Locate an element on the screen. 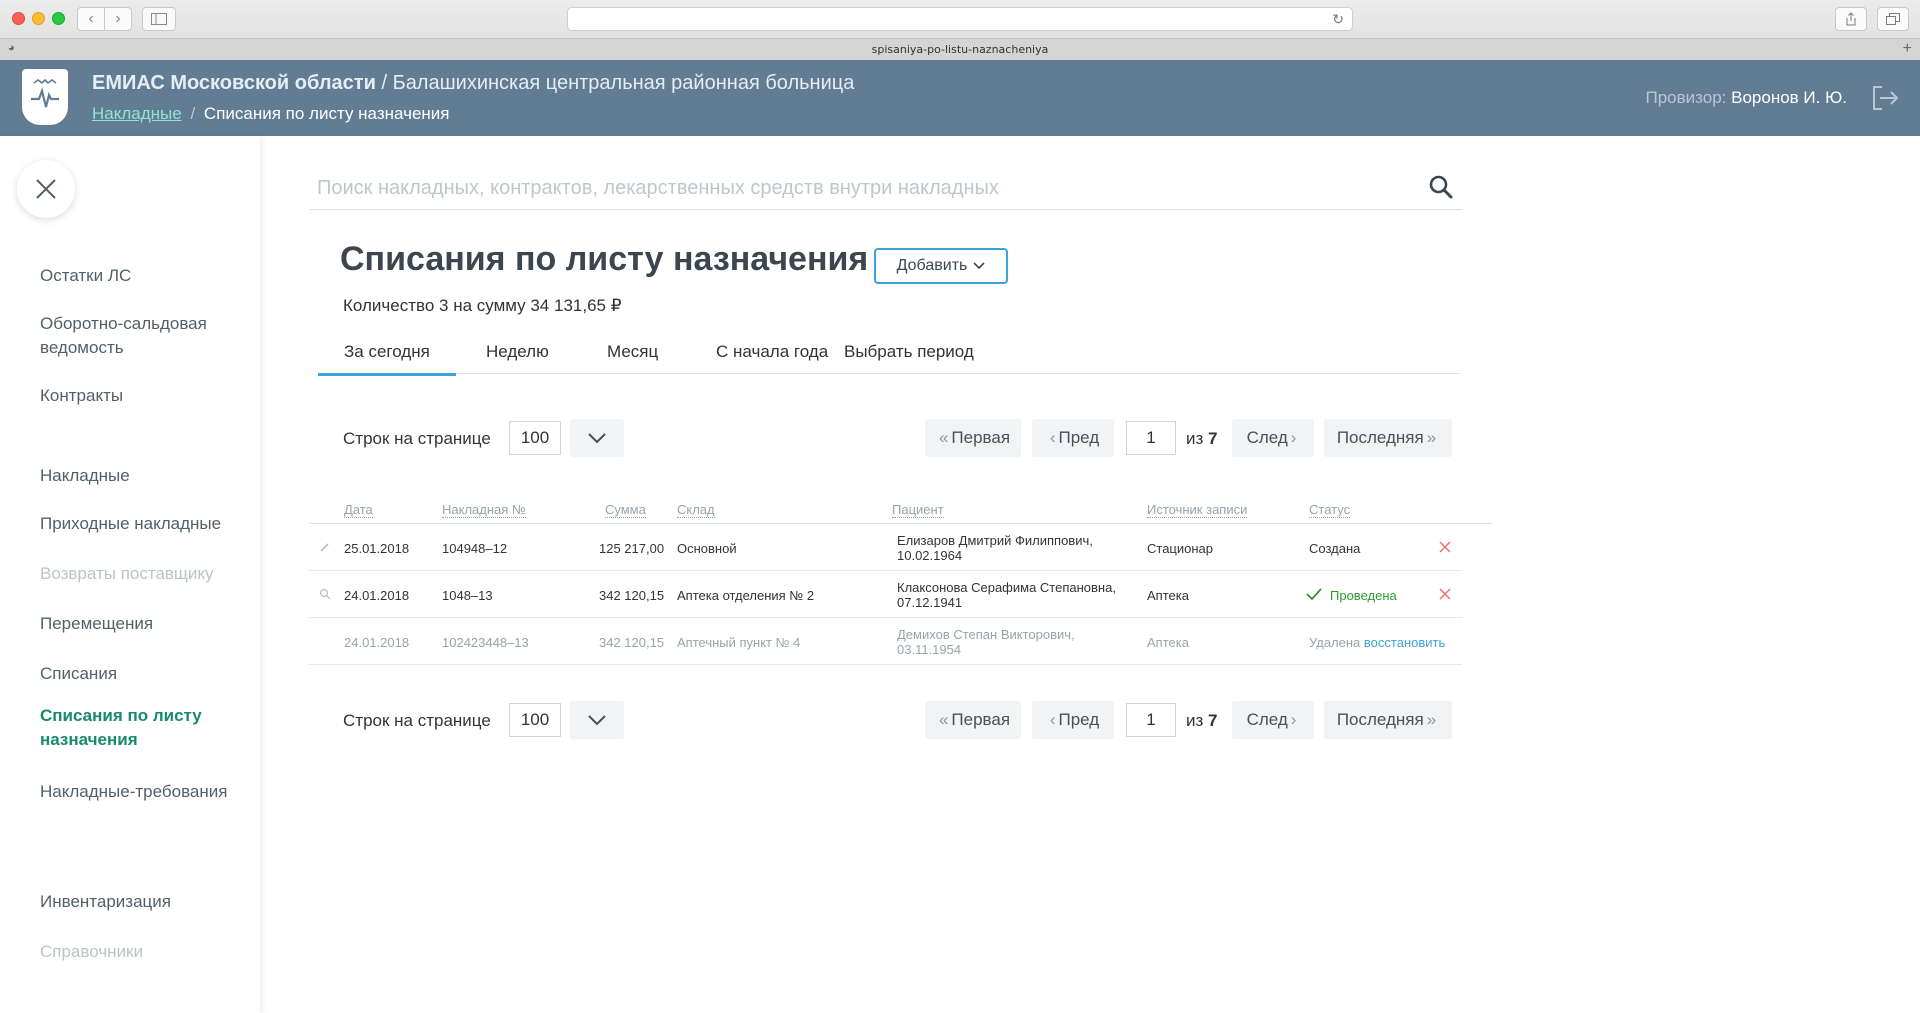 The width and height of the screenshot is (1920, 1013). cell-patient: Демихов Степан Викторович, 03.11.1954 is located at coordinates (986, 642).